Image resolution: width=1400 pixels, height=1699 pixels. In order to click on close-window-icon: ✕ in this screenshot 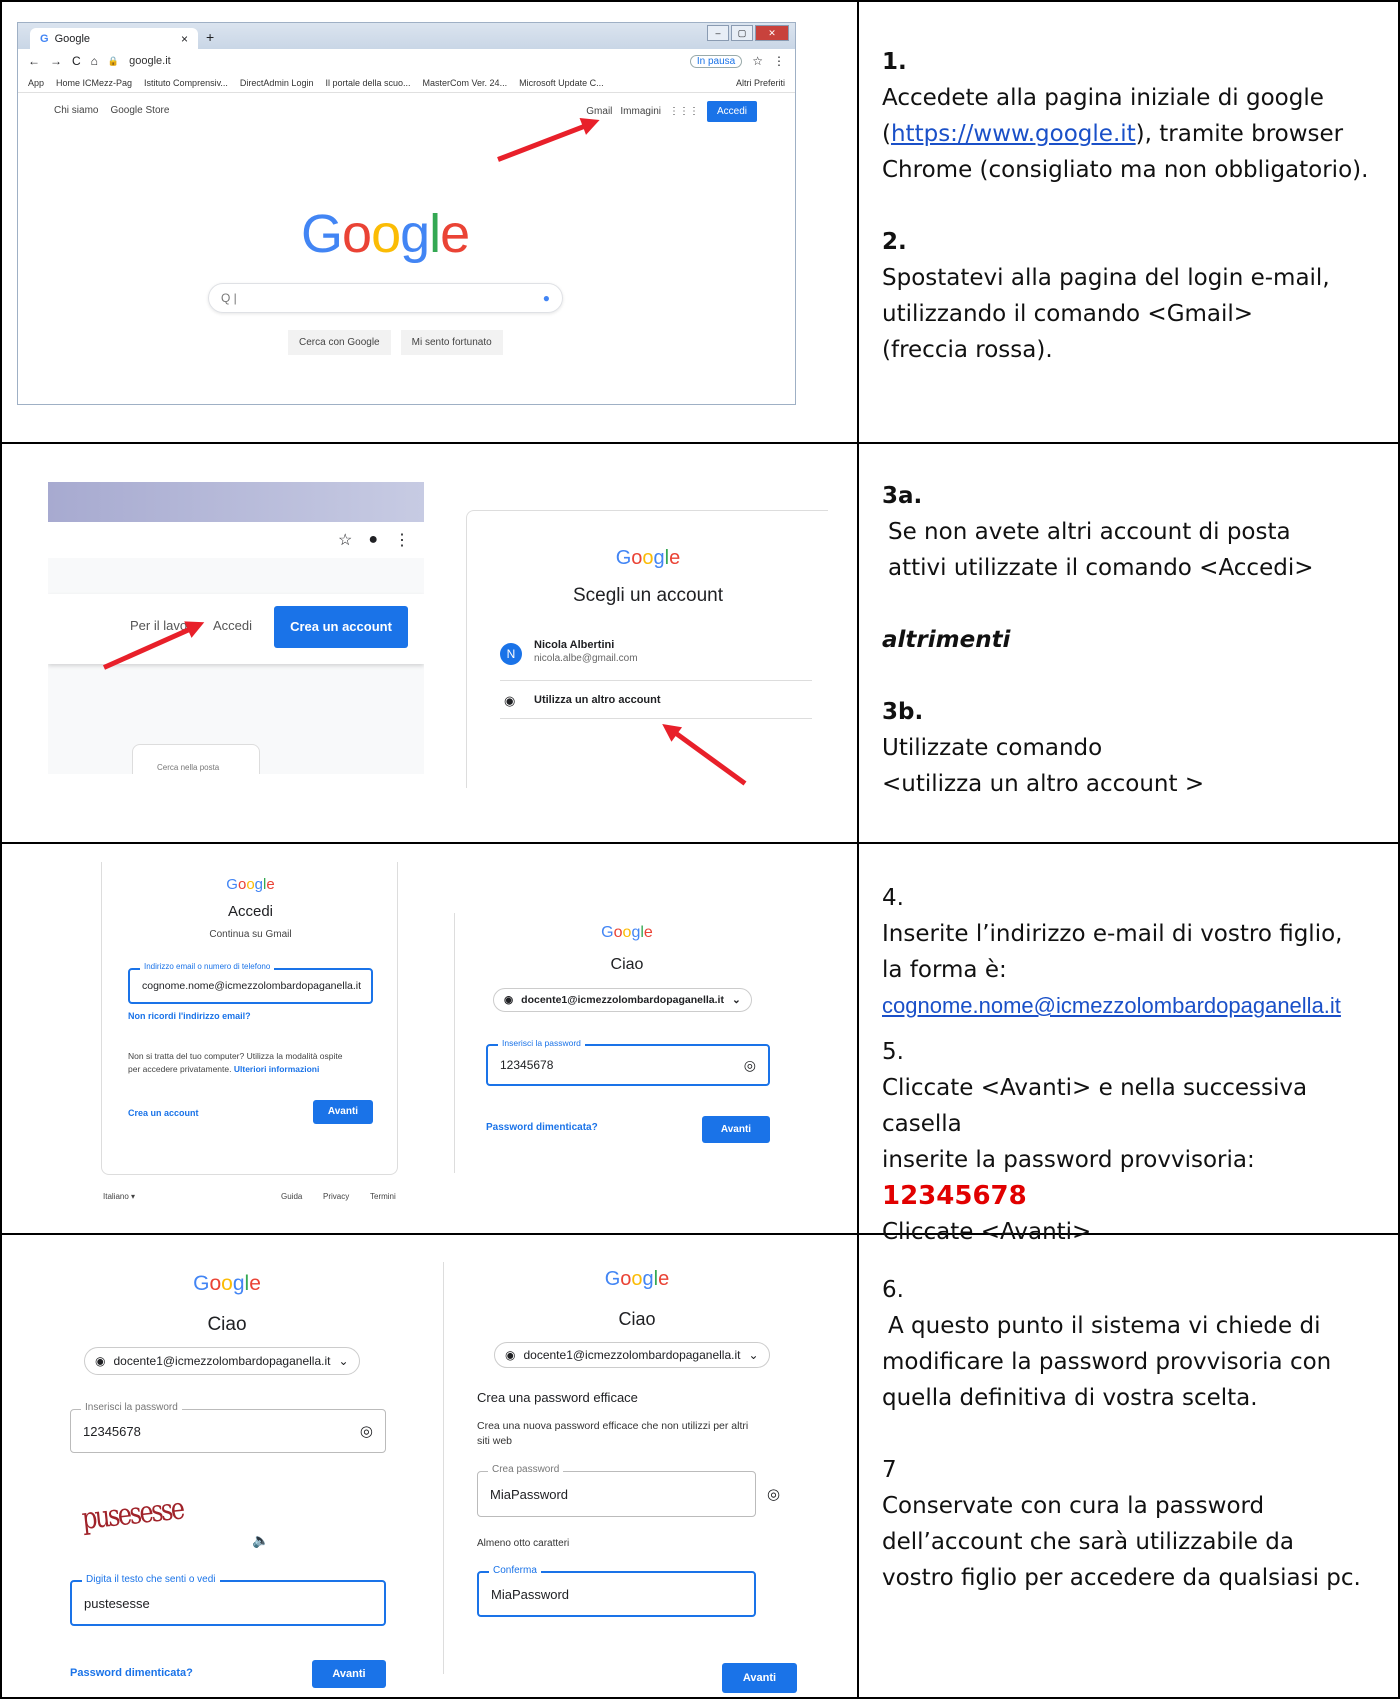, I will do `click(772, 33)`.